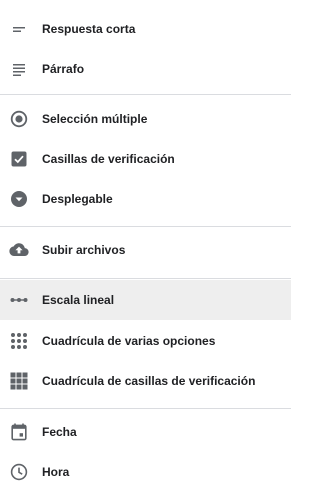 The image size is (320, 503). Describe the element at coordinates (89, 29) in the screenshot. I see `menu-item-label: Respuesta corta` at that location.